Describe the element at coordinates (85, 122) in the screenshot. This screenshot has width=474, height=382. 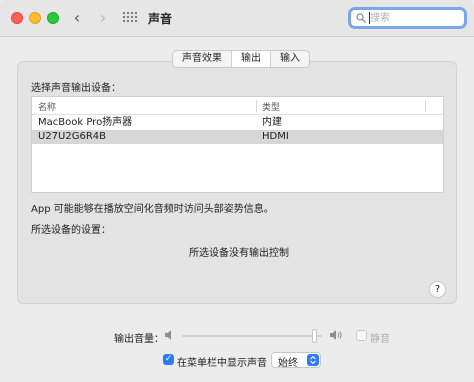
I see `device-name: MacBook Pro扬声器` at that location.